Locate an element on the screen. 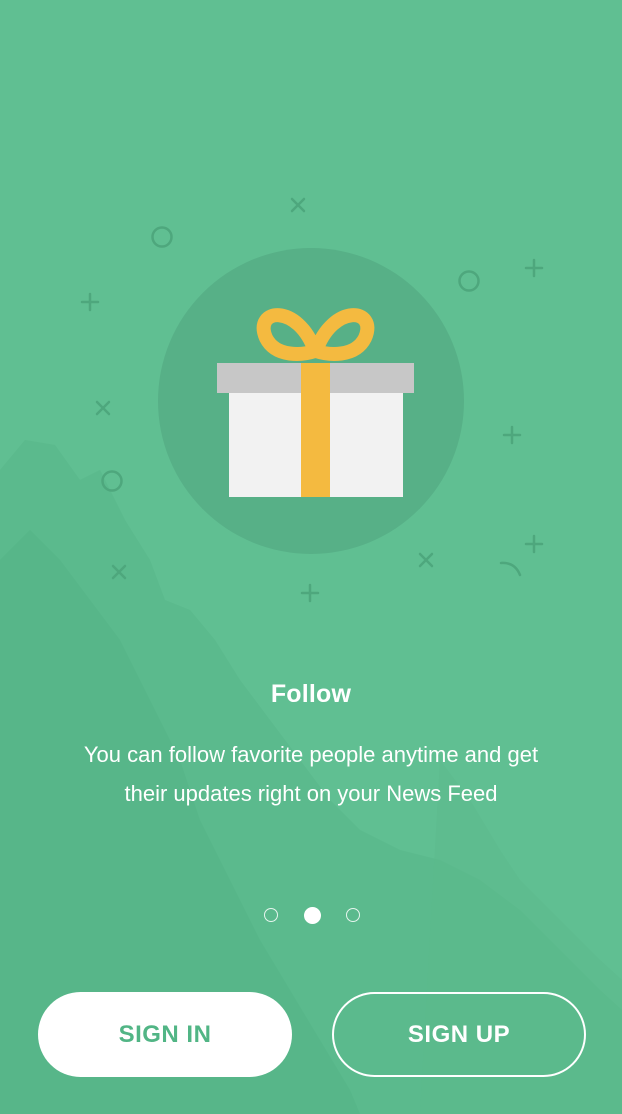 This screenshot has height=1114, width=622. sign-up-label: SIGN UP is located at coordinates (459, 1034).